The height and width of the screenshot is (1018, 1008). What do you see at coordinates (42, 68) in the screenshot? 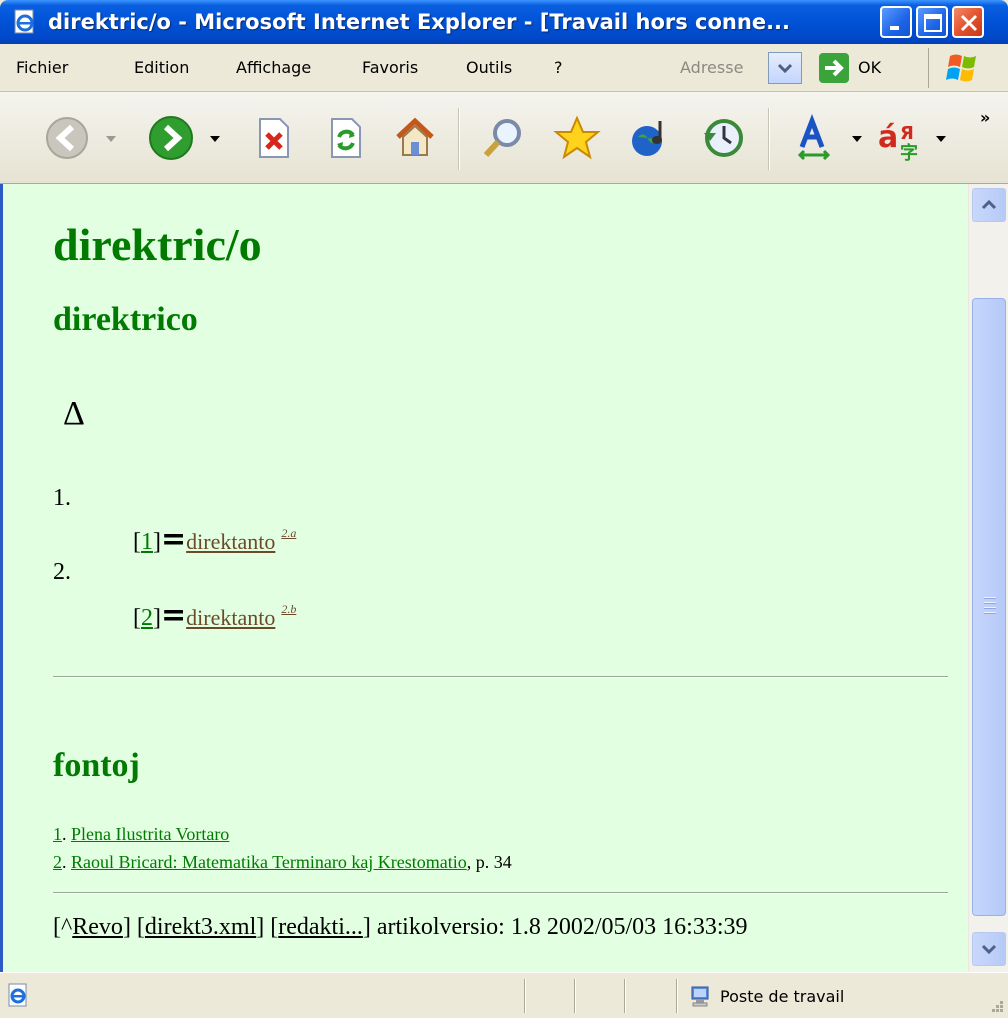
I see `menu-fichier: Fichier` at bounding box center [42, 68].